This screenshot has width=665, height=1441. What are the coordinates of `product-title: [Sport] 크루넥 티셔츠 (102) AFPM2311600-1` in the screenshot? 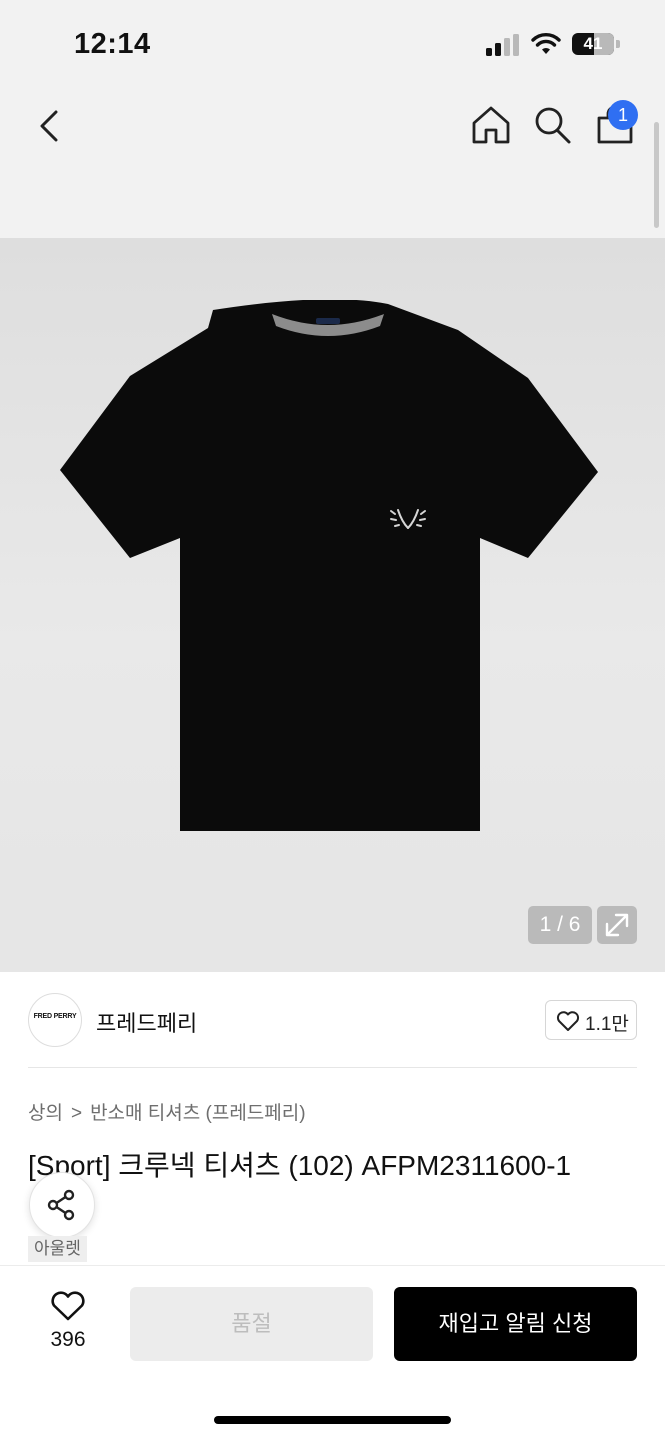 It's located at (300, 1165).